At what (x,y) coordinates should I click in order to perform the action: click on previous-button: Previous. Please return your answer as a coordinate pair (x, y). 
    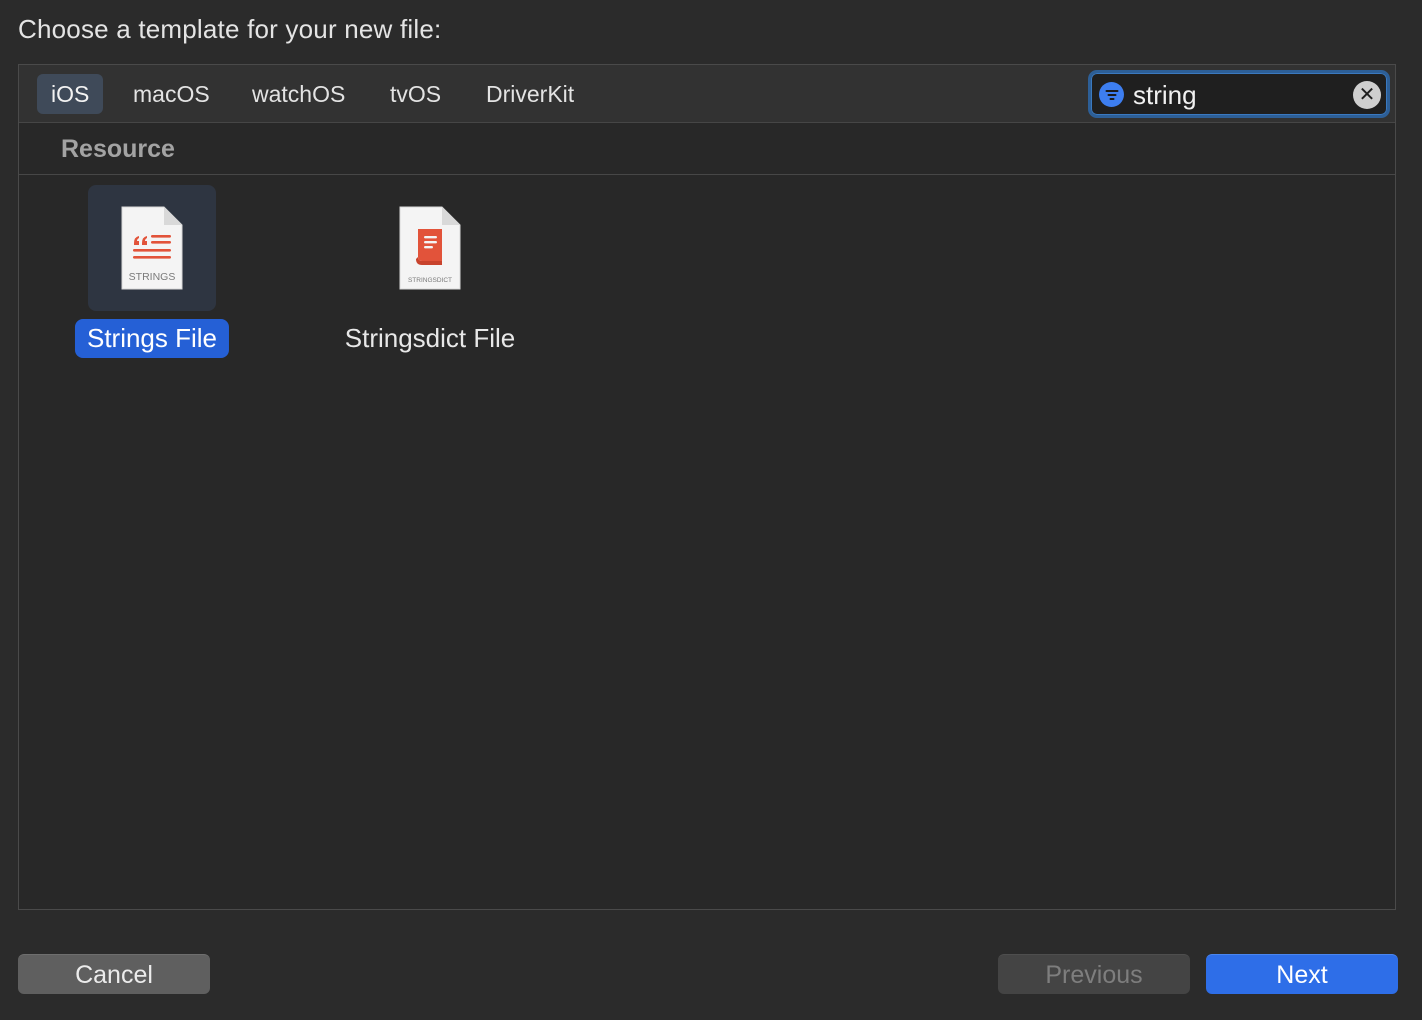
    Looking at the image, I should click on (1094, 974).